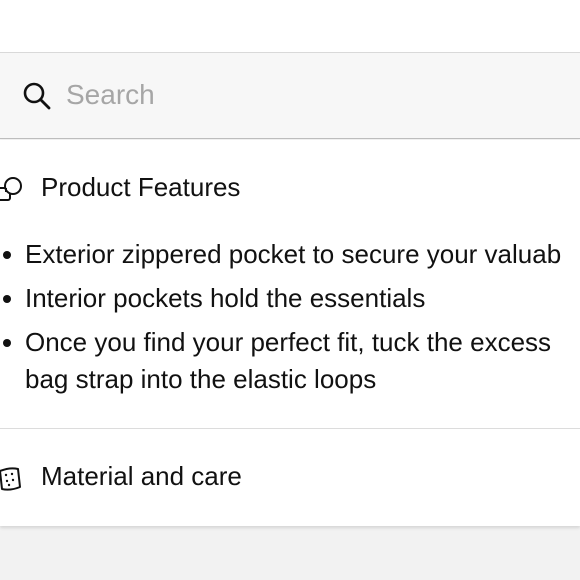 The width and height of the screenshot is (580, 580). Describe the element at coordinates (290, 190) in the screenshot. I see `product-features-header: Product Features` at that location.